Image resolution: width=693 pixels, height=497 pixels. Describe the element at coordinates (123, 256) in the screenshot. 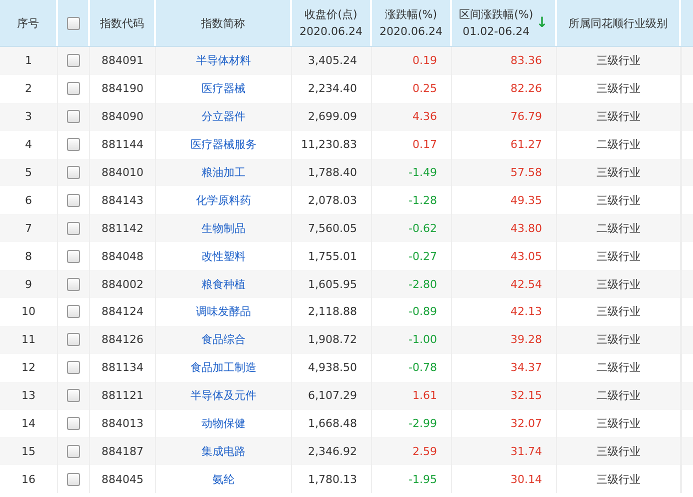

I see `index-code: 884048` at that location.